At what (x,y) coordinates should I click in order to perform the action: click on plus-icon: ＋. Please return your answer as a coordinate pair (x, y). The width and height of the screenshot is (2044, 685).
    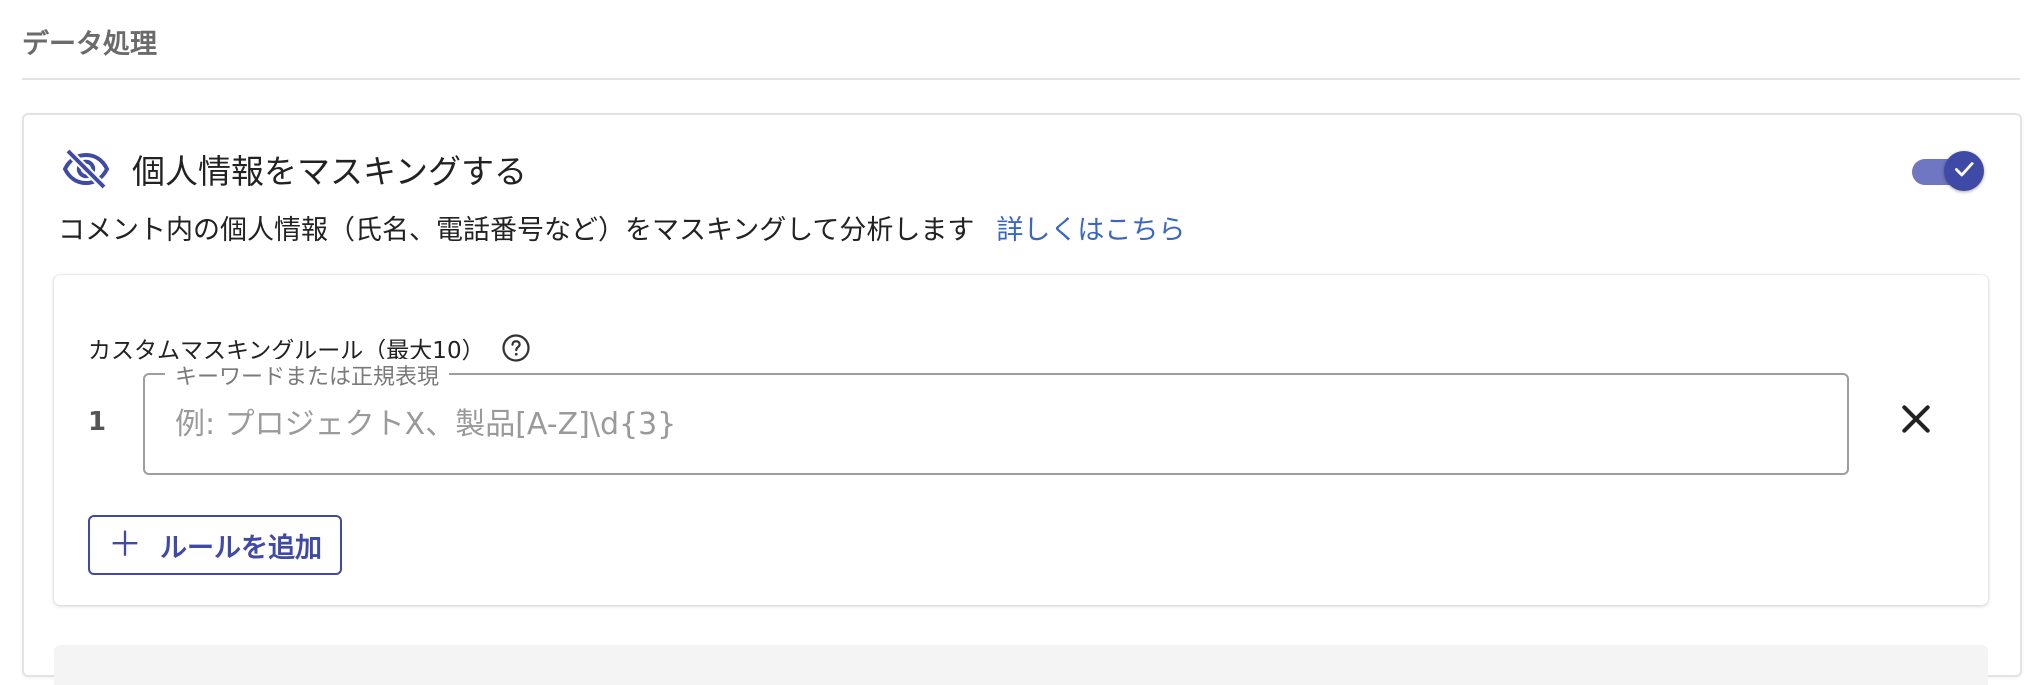
    Looking at the image, I should click on (125, 545).